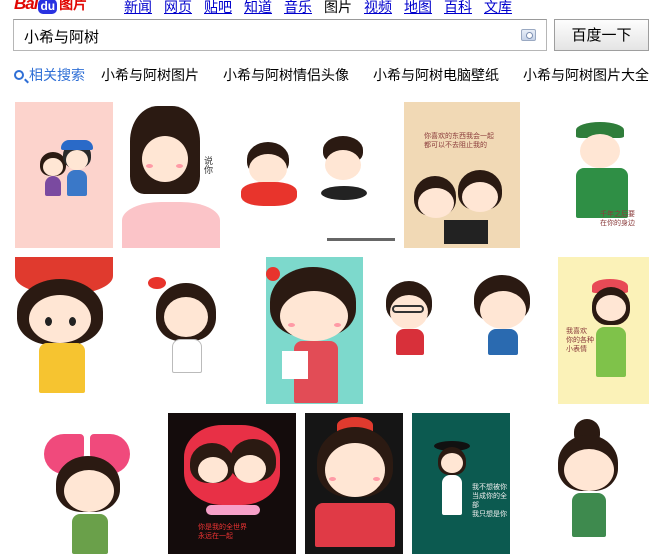 The image size is (649, 554). I want to click on search-icon, so click(19, 75).